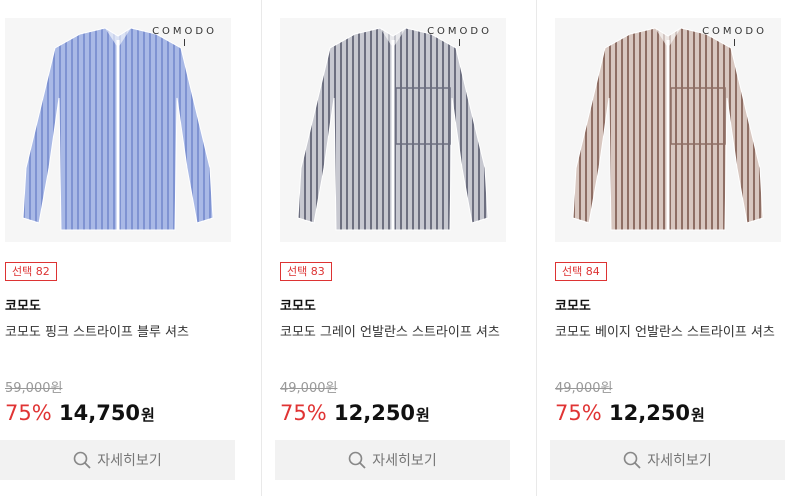  Describe the element at coordinates (669, 333) in the screenshot. I see `product-name: 코모도 베이지 언발란스 스트라이프 셔츠` at that location.